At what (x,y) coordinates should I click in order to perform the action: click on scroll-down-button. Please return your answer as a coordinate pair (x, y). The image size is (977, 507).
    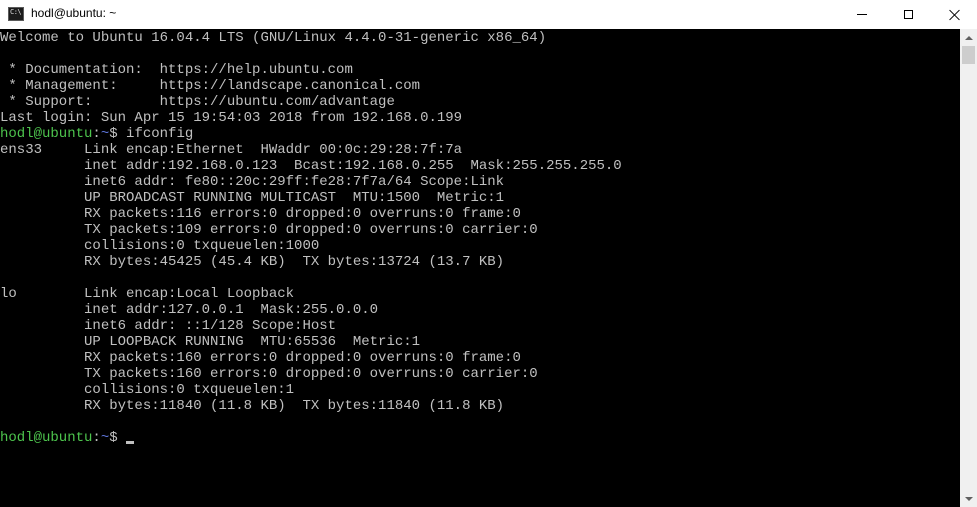
    Looking at the image, I should click on (968, 498).